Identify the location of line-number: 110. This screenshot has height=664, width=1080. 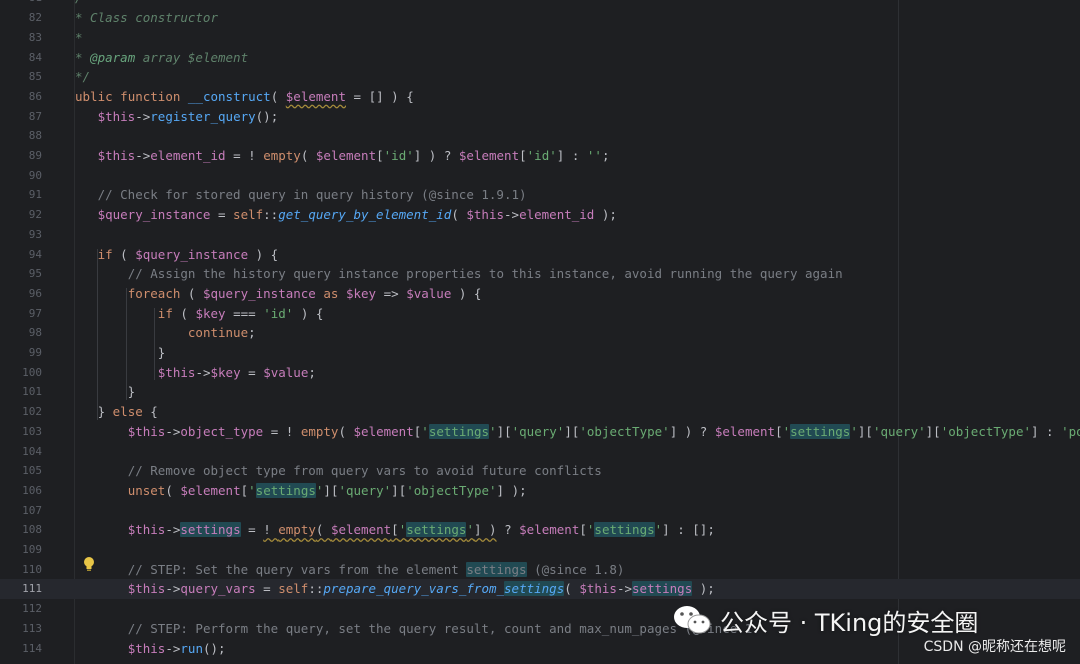
(32, 569).